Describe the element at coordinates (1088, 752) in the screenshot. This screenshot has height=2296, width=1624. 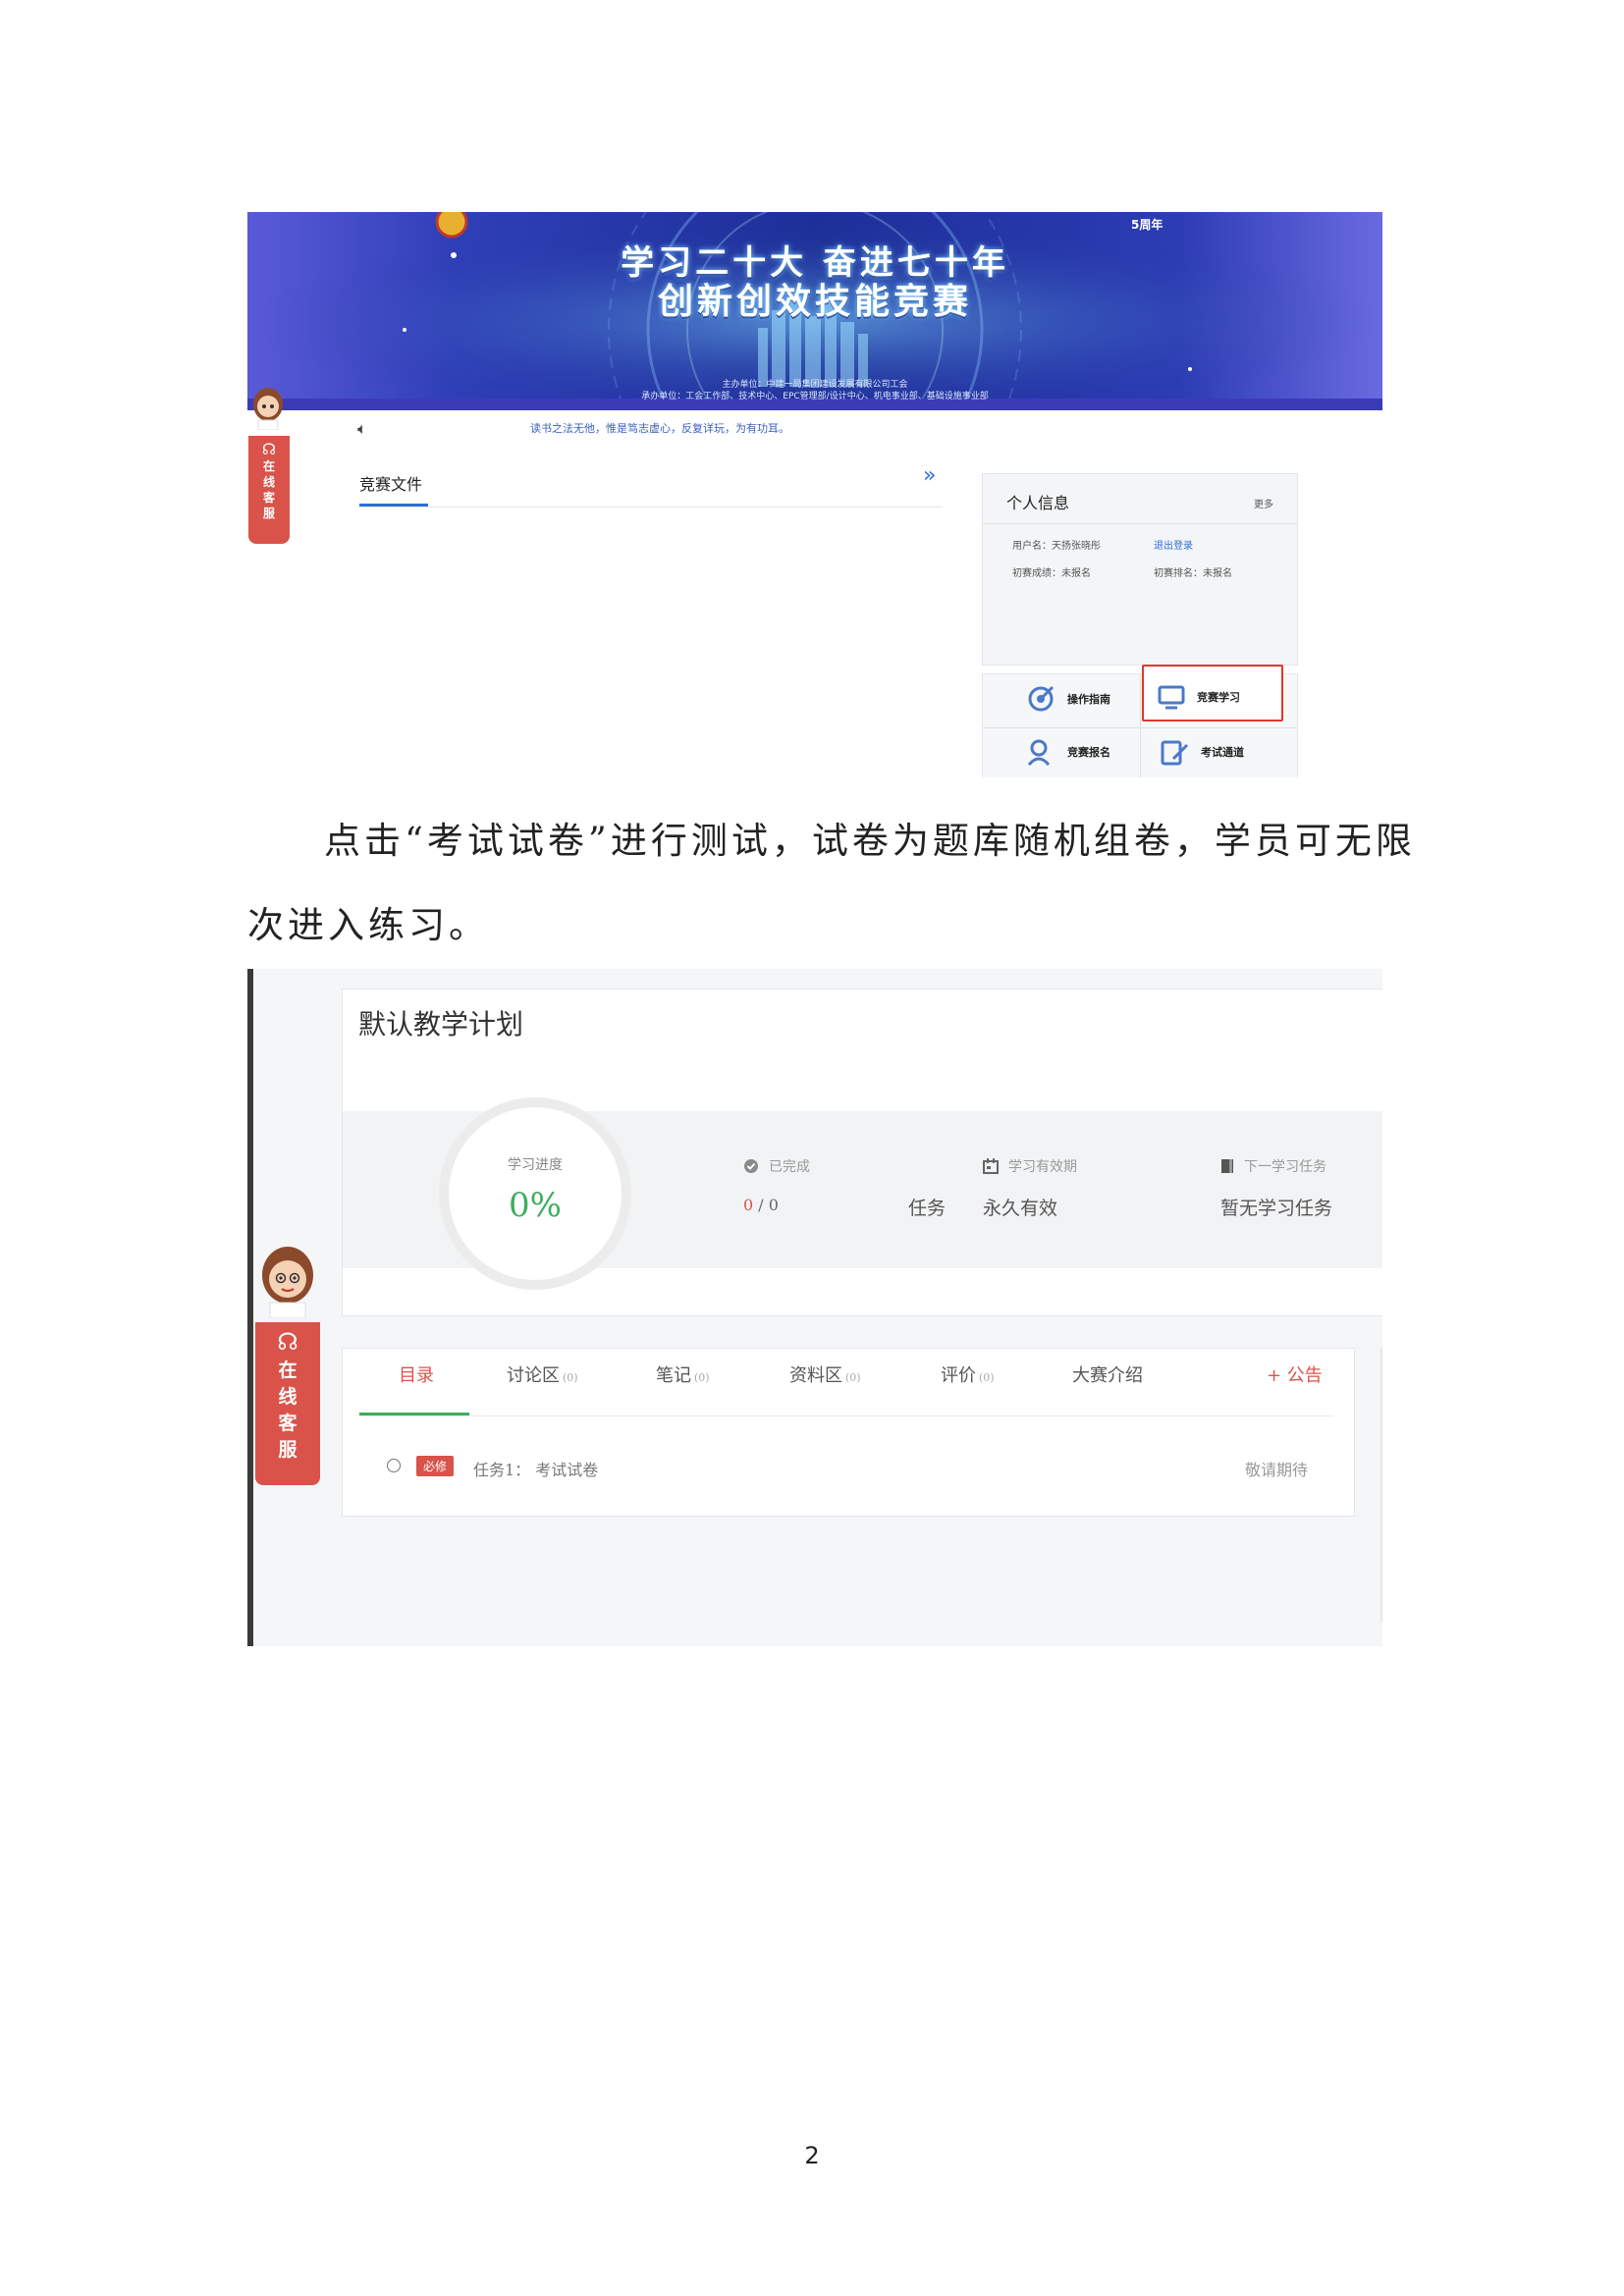
I see `competition-signup-label: 竞赛报名` at that location.